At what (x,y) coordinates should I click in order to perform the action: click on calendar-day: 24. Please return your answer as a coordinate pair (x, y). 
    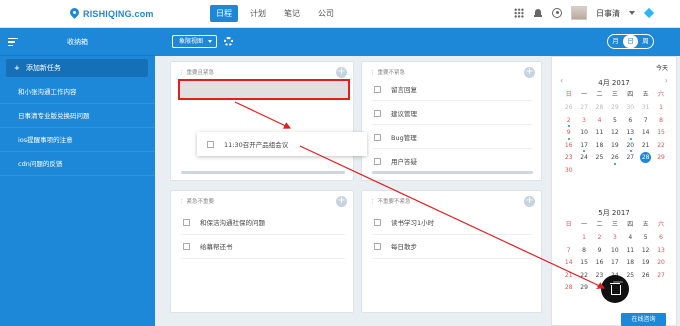
    Looking at the image, I should click on (583, 158).